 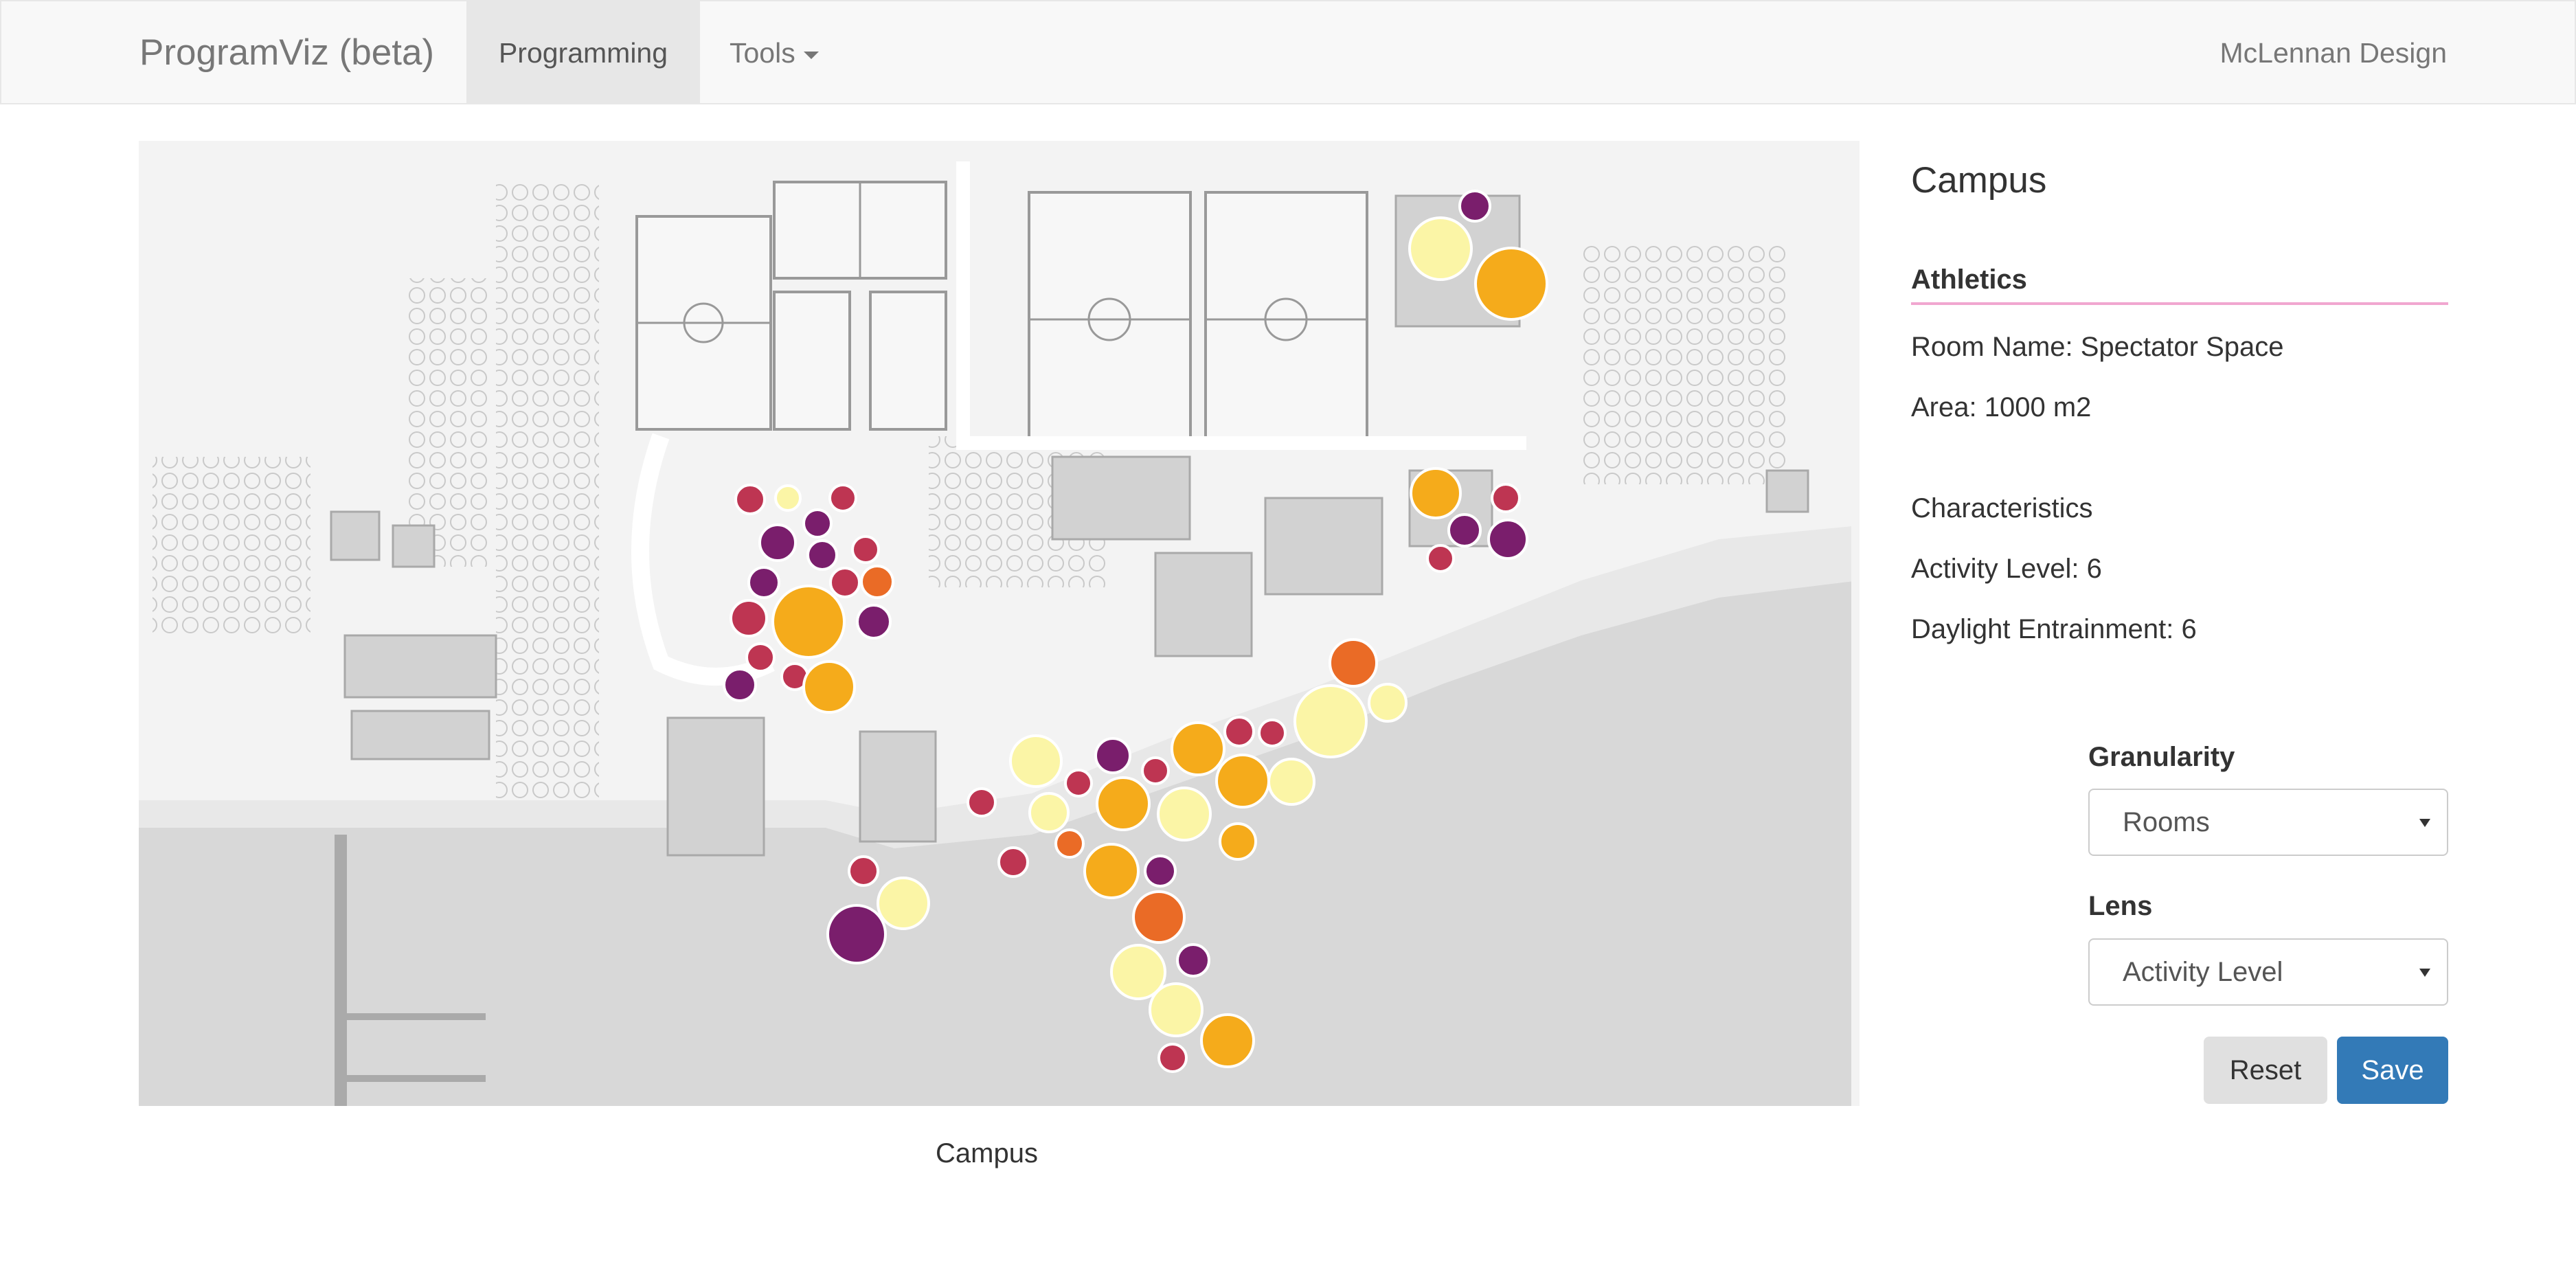 What do you see at coordinates (1969, 279) in the screenshot?
I see `section-title: Athletics` at bounding box center [1969, 279].